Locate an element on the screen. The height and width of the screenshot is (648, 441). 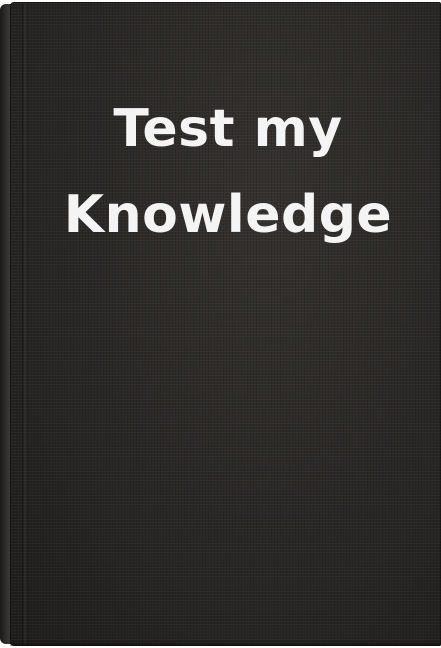
cover-bottom-edge is located at coordinates (225, 643).